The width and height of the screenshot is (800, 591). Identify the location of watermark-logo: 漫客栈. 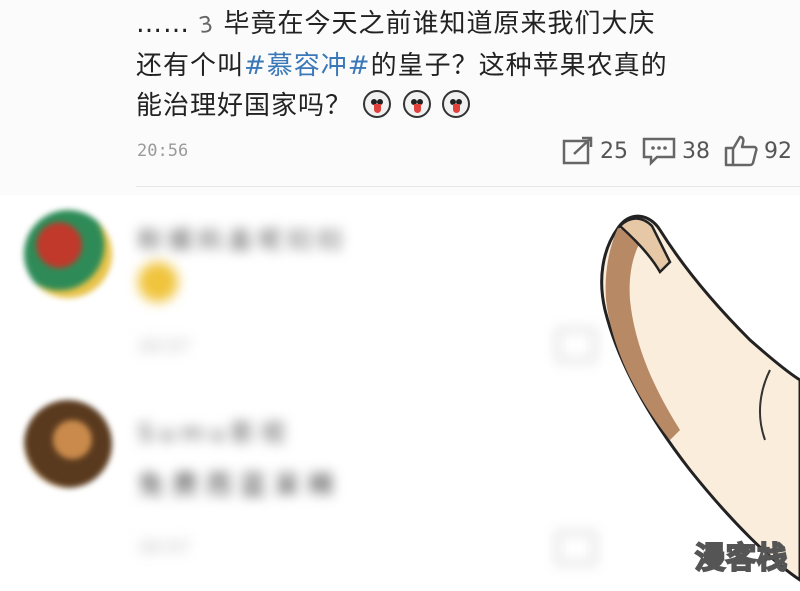
(741, 558).